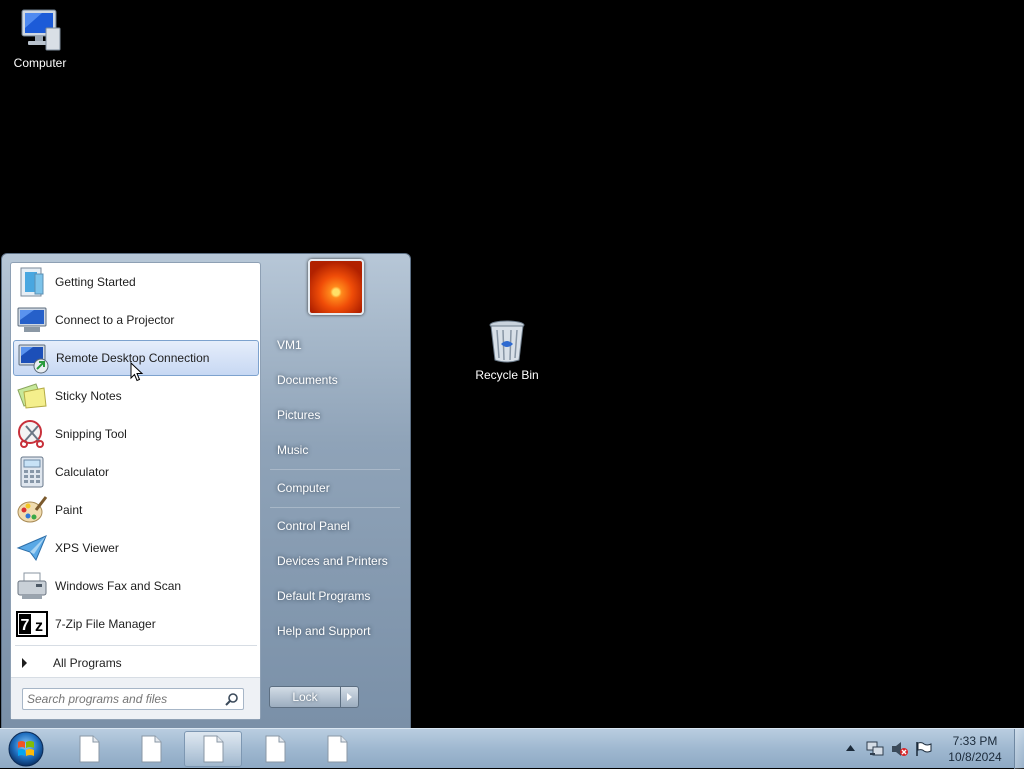 The width and height of the screenshot is (1024, 769). Describe the element at coordinates (32, 472) in the screenshot. I see `calculator-icon` at that location.